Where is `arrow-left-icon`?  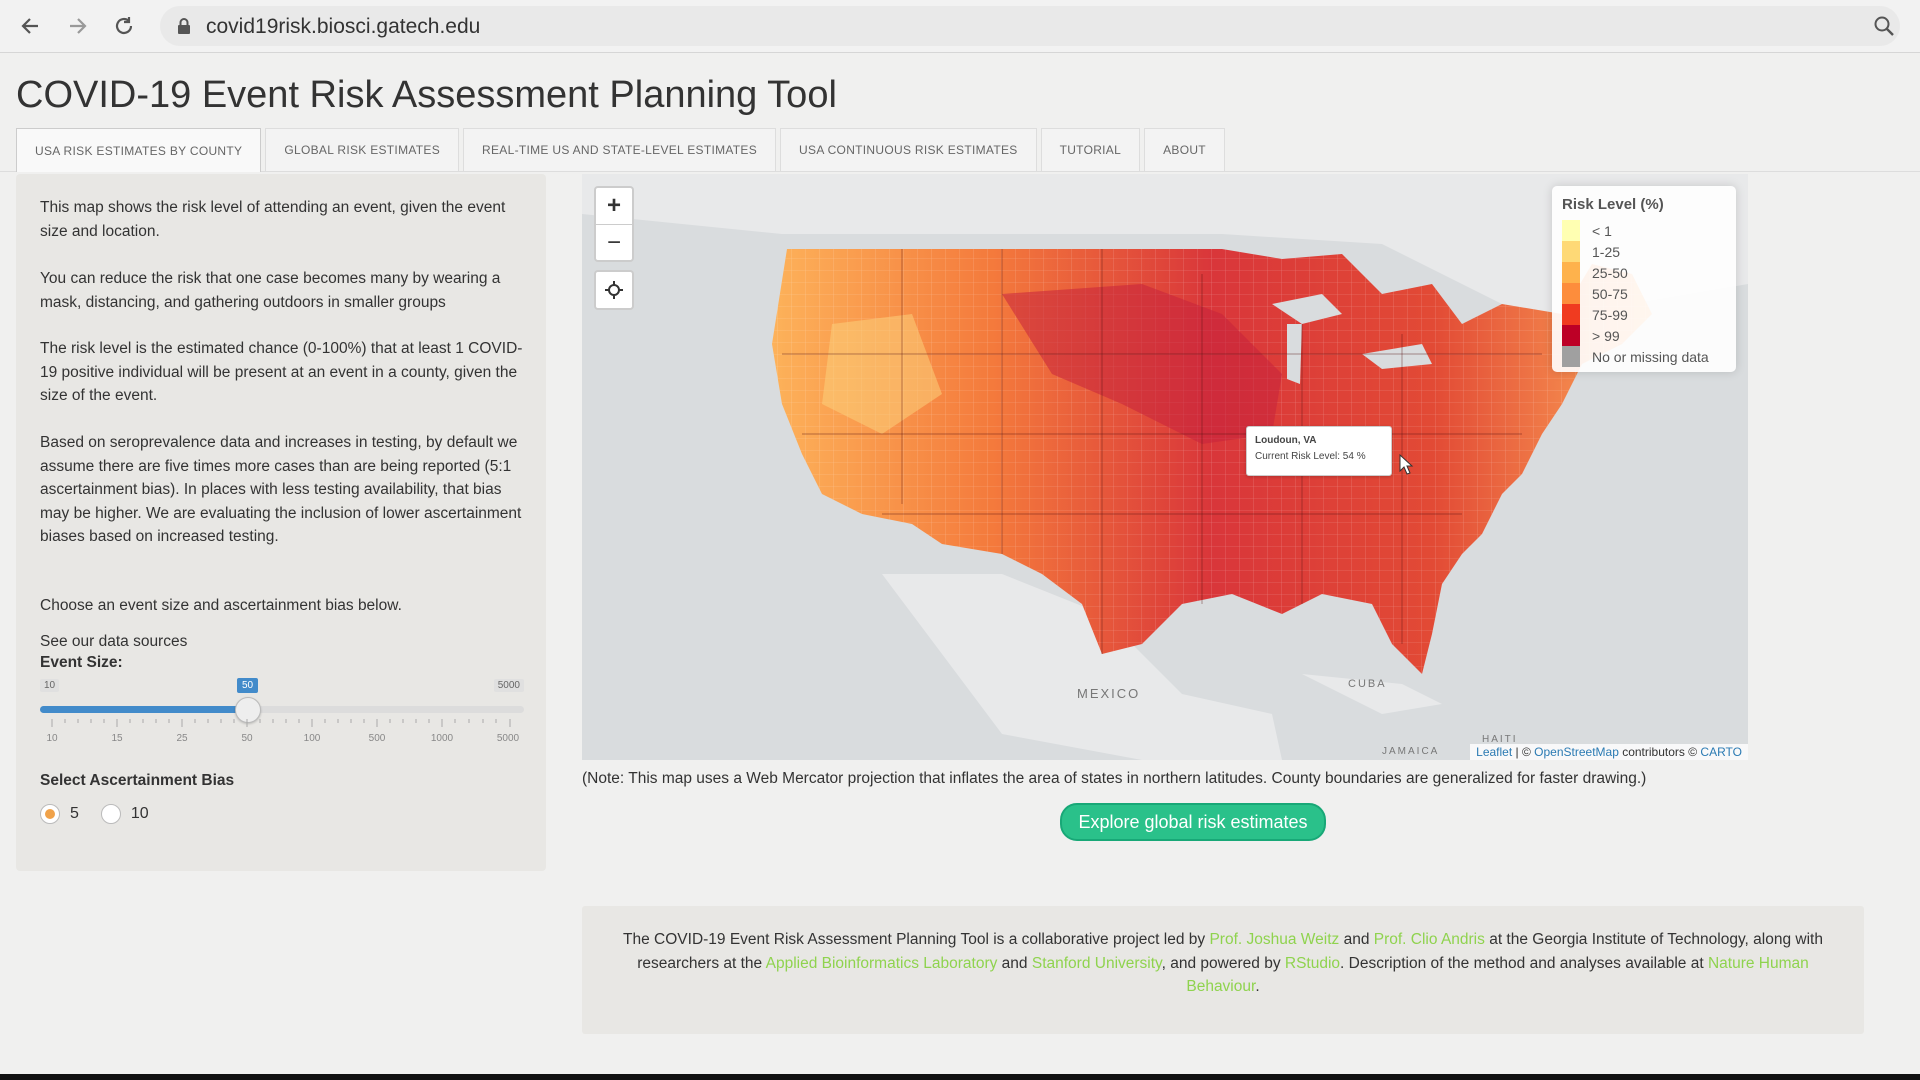 arrow-left-icon is located at coordinates (29, 26).